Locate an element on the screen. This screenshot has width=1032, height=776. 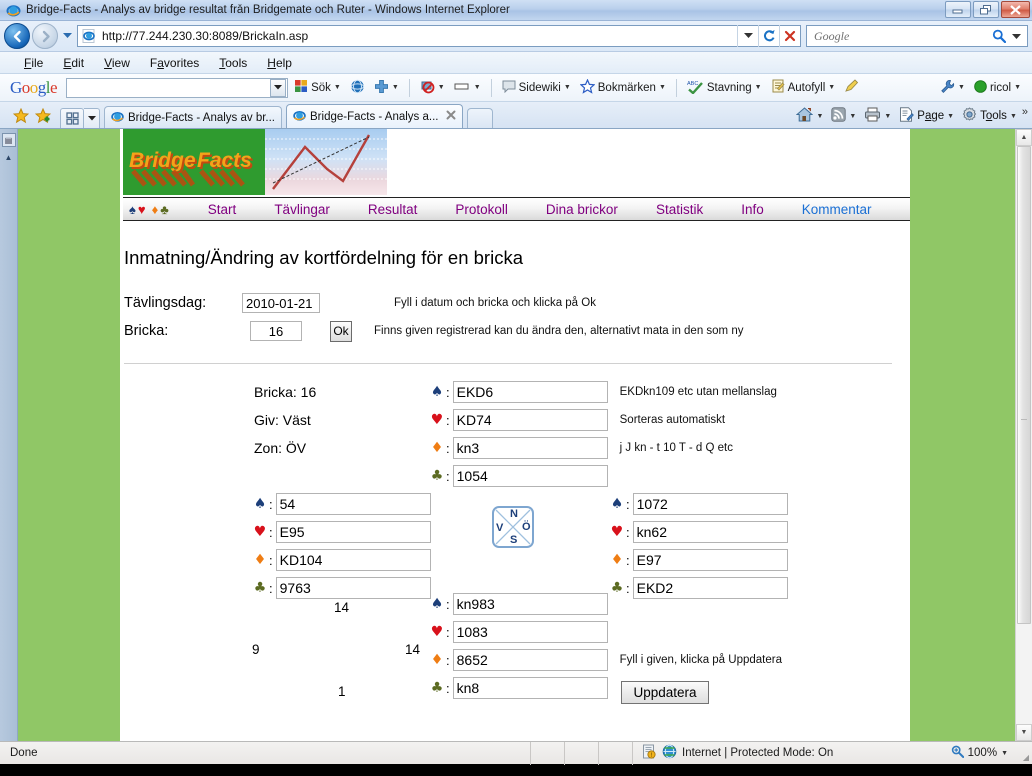
search-provider-dropdown-icon is located at coordinates (1016, 36).